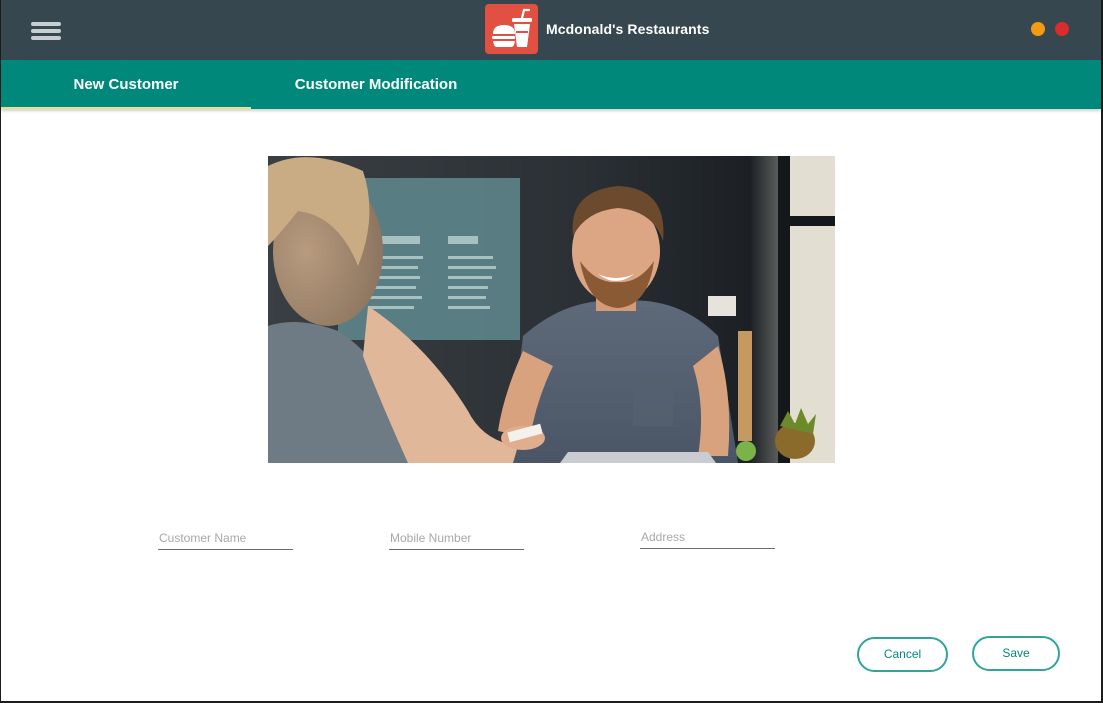 The height and width of the screenshot is (703, 1103). What do you see at coordinates (1062, 29) in the screenshot?
I see `close-button` at bounding box center [1062, 29].